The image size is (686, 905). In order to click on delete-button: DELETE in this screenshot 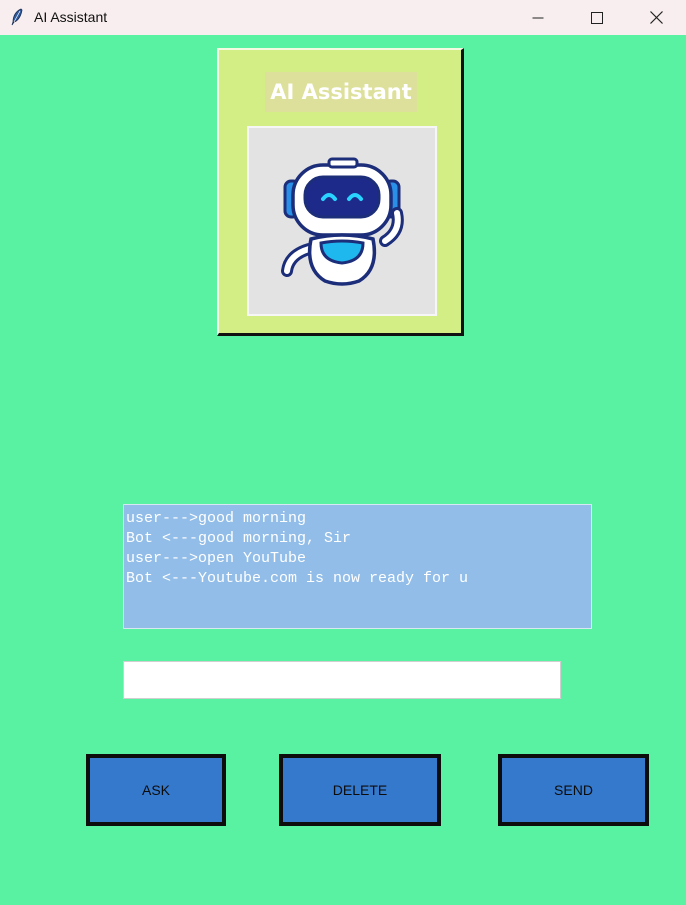, I will do `click(360, 790)`.